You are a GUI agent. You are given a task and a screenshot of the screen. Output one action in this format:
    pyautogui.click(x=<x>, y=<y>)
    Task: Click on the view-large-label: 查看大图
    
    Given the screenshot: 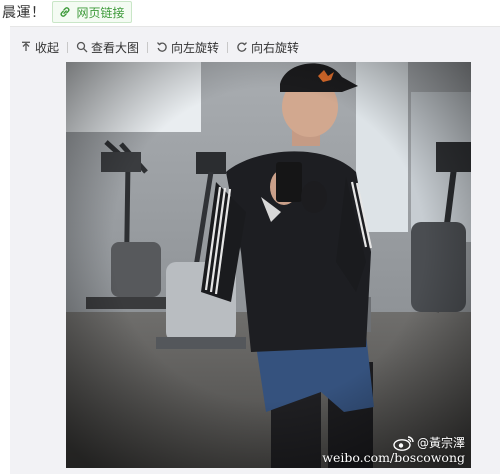 What is the action you would take?
    pyautogui.click(x=115, y=47)
    